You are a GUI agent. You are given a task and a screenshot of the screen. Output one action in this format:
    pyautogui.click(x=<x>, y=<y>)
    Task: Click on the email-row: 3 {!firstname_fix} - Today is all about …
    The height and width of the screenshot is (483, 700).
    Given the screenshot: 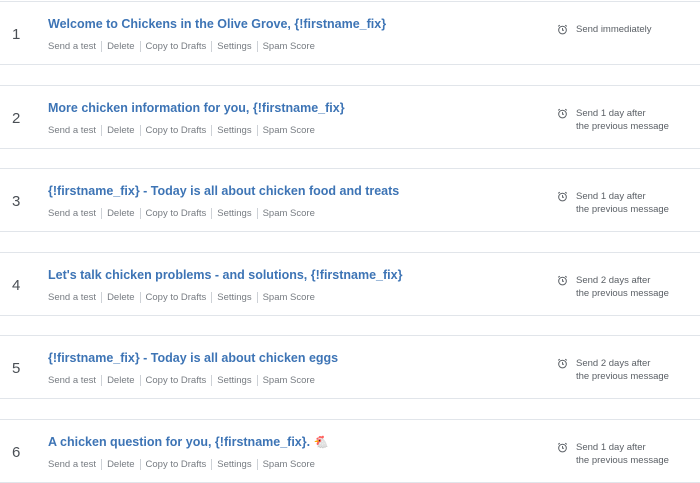 What is the action you would take?
    pyautogui.click(x=350, y=200)
    